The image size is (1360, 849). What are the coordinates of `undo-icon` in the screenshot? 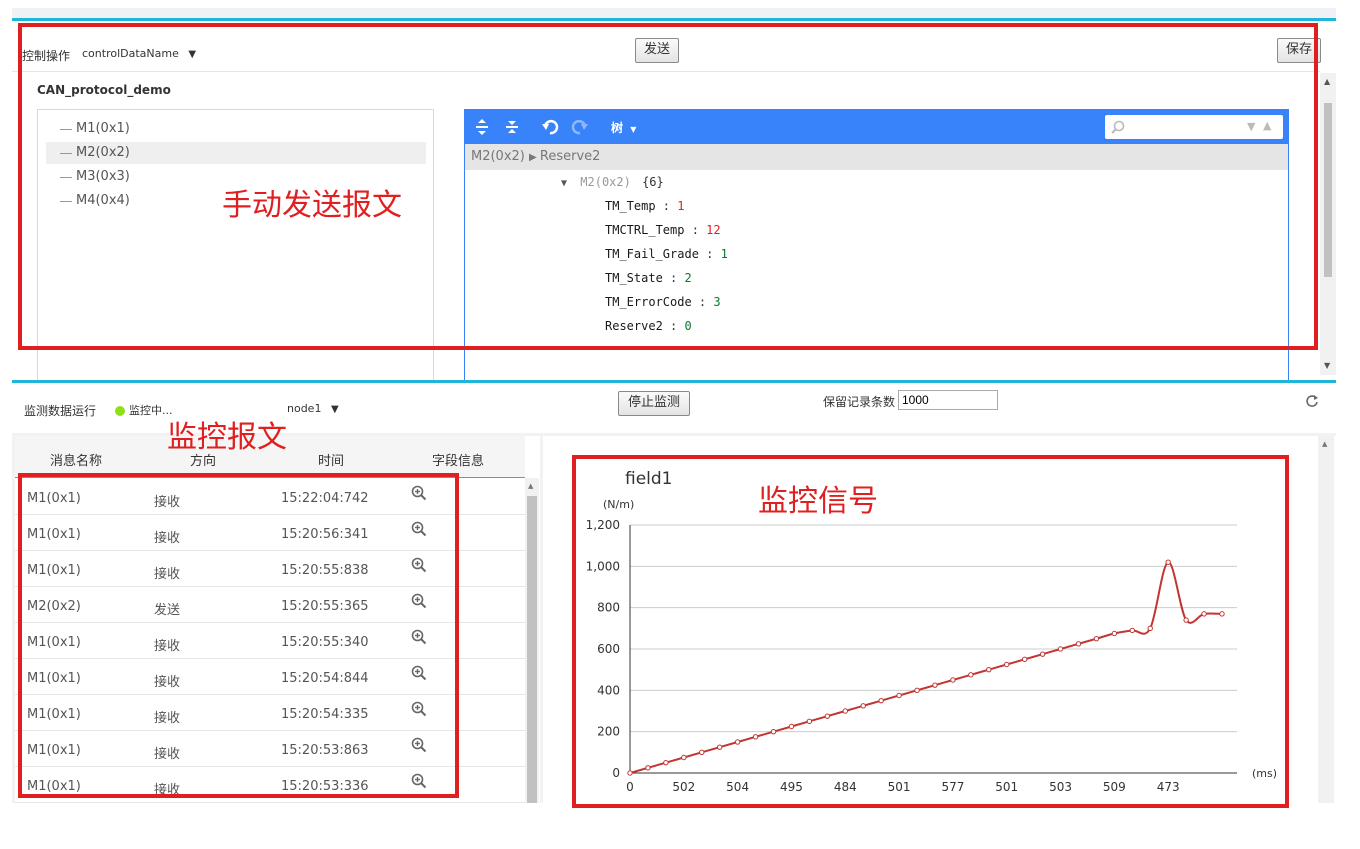 It's located at (550, 127).